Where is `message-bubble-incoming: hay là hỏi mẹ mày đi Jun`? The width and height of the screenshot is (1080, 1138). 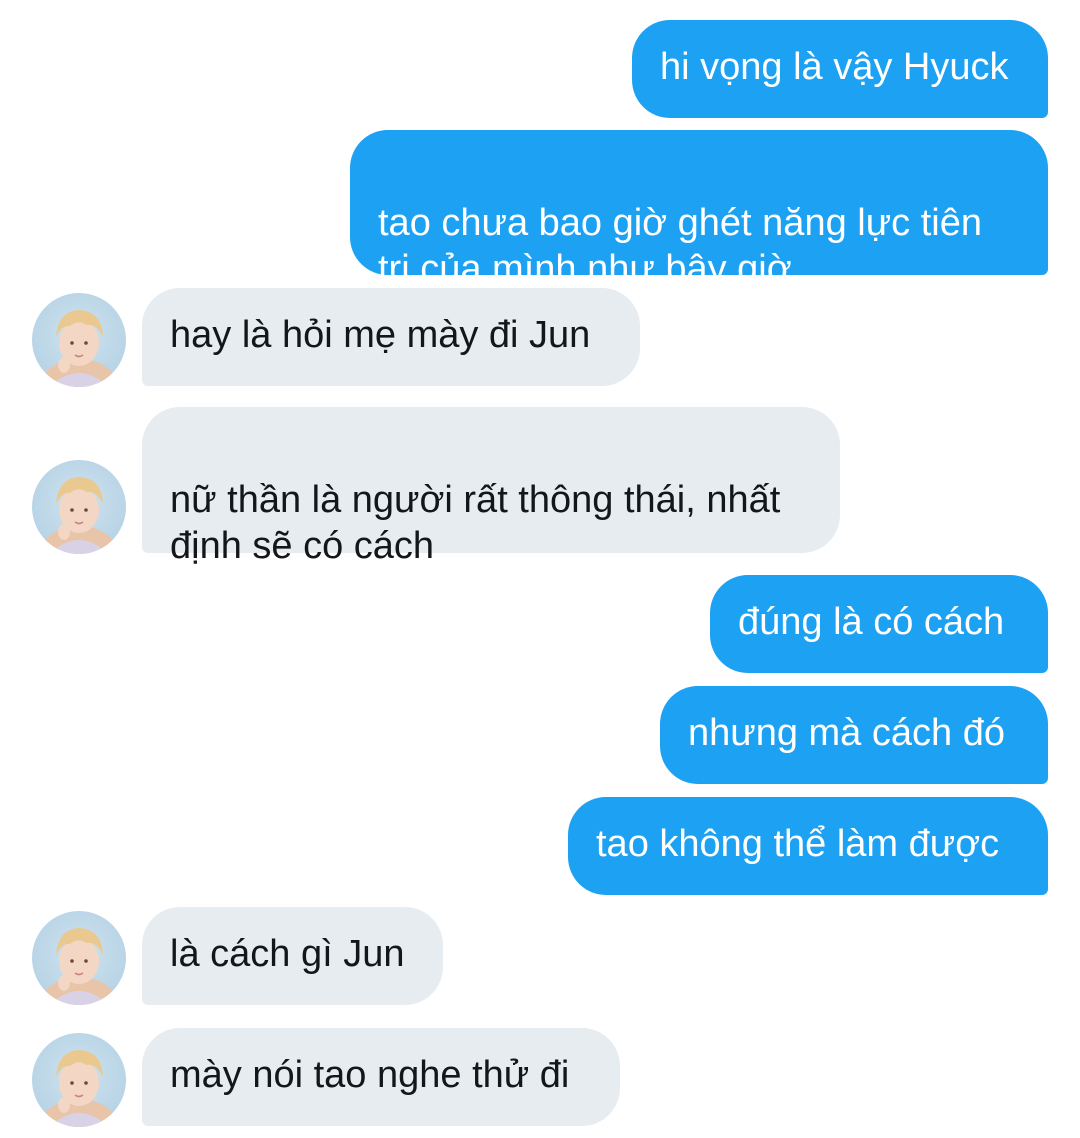
message-bubble-incoming: hay là hỏi mẹ mày đi Jun is located at coordinates (391, 337).